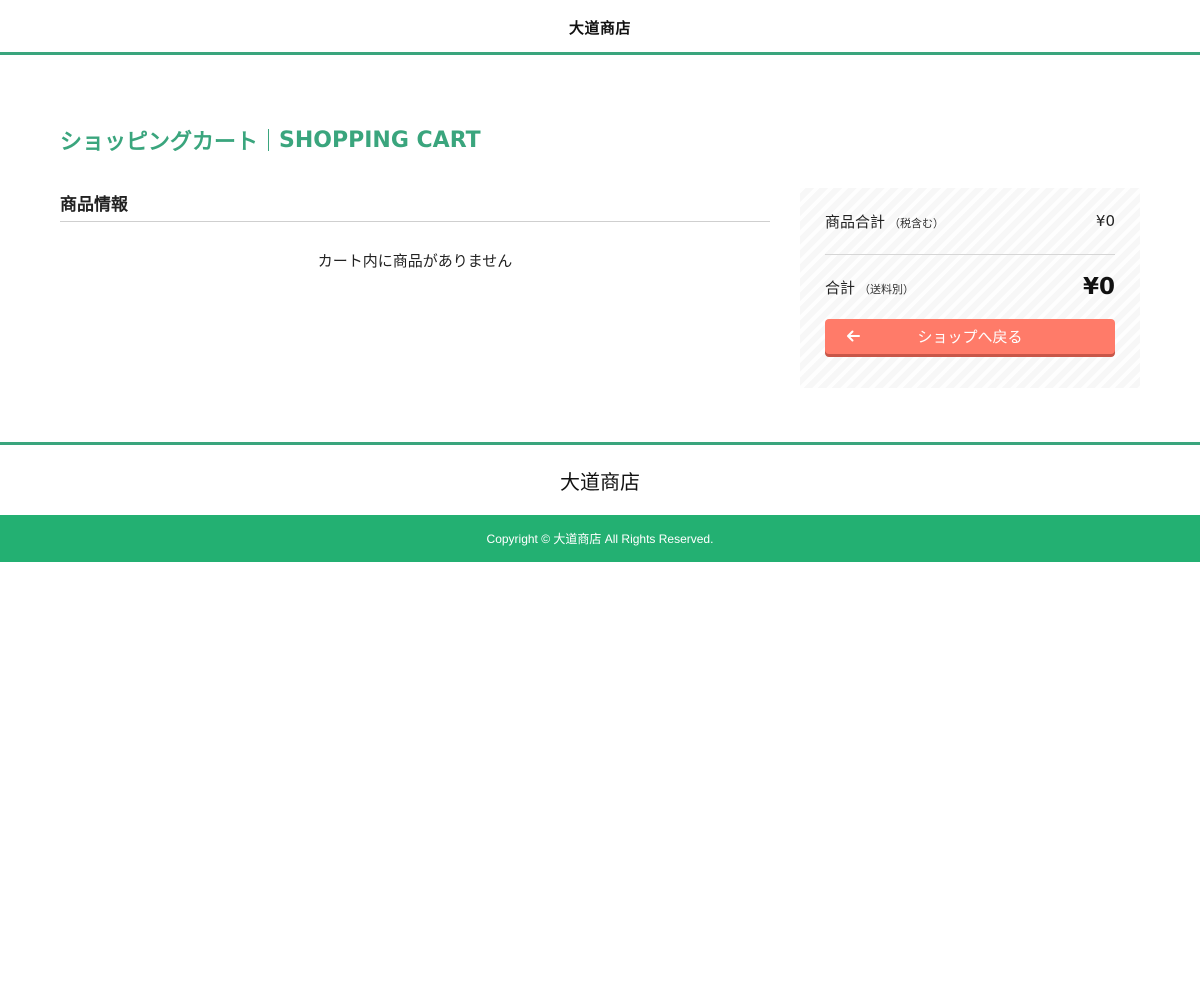  Describe the element at coordinates (600, 480) in the screenshot. I see `footer-logo: 大道商店` at that location.